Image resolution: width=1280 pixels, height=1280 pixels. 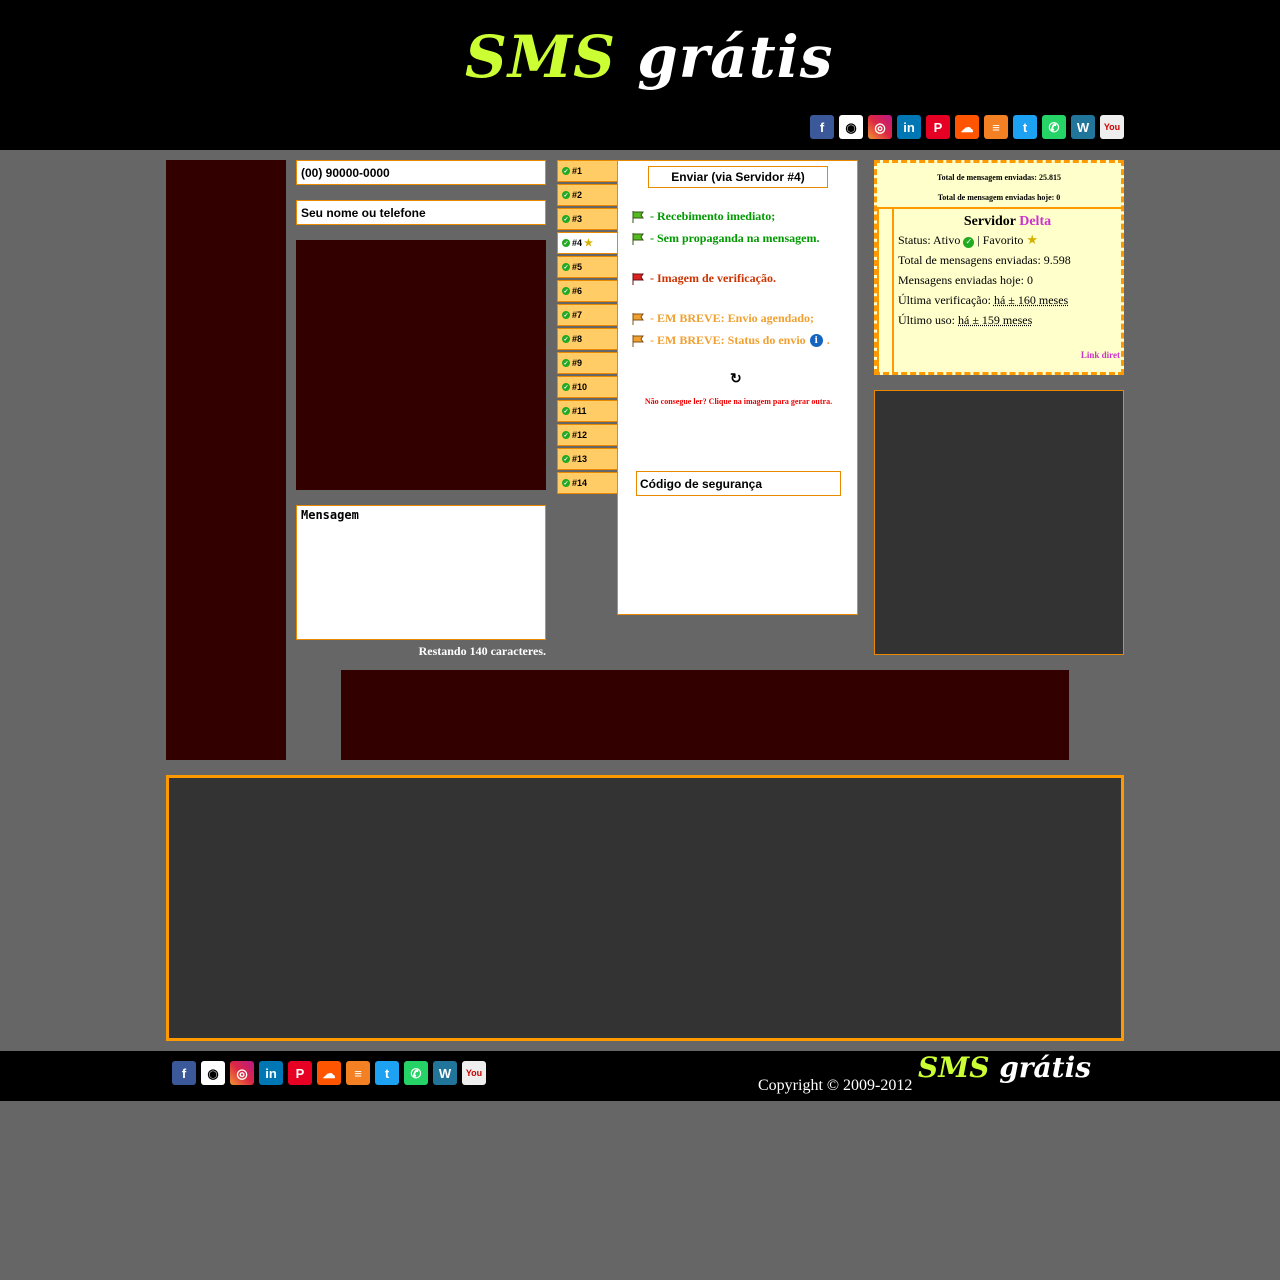 I want to click on server-tab: ✓ #7, so click(x=587, y=315).